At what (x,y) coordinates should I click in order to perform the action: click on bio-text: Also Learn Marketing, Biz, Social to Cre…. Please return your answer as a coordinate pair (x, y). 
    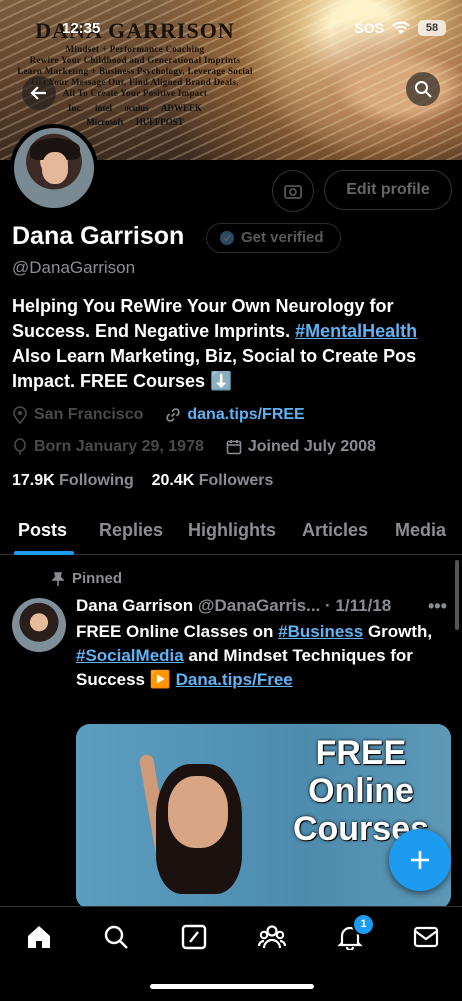
    Looking at the image, I should click on (214, 368).